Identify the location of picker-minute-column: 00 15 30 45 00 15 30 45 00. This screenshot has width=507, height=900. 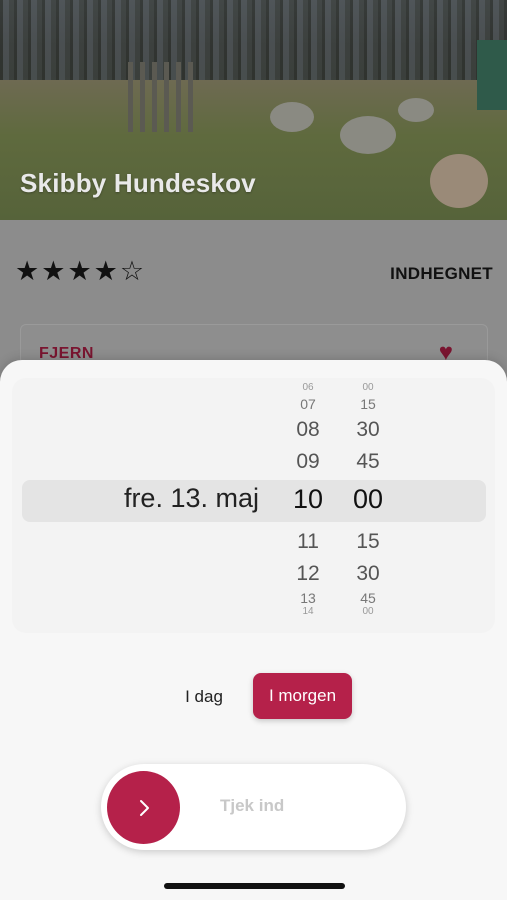
(368, 505).